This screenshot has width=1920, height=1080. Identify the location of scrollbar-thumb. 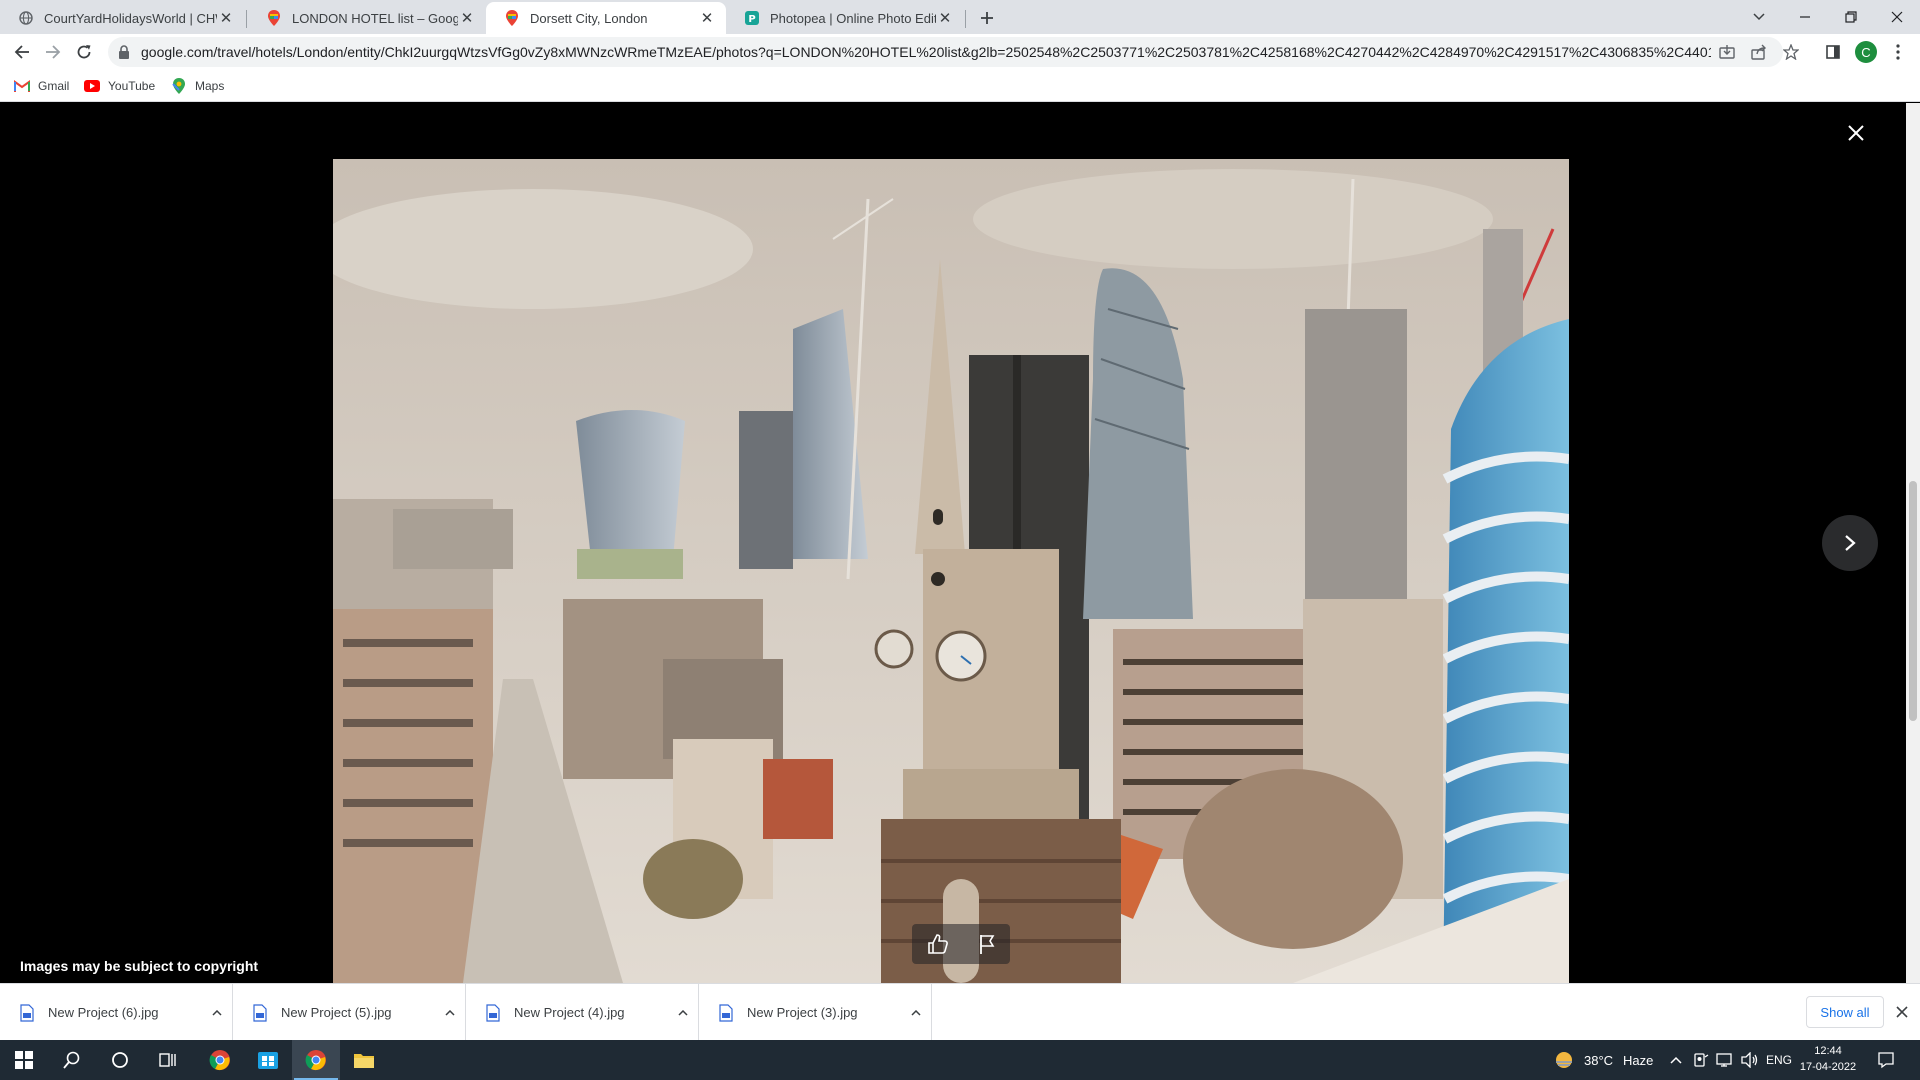
(1913, 601).